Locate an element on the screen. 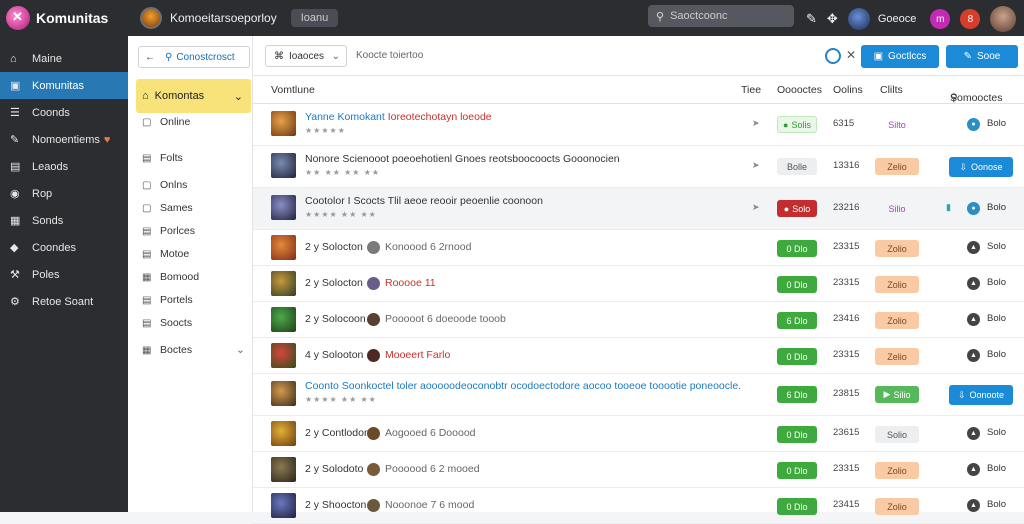 Image resolution: width=1024 pixels, height=524 pixels. komunitas-logo-icon is located at coordinates (18, 18).